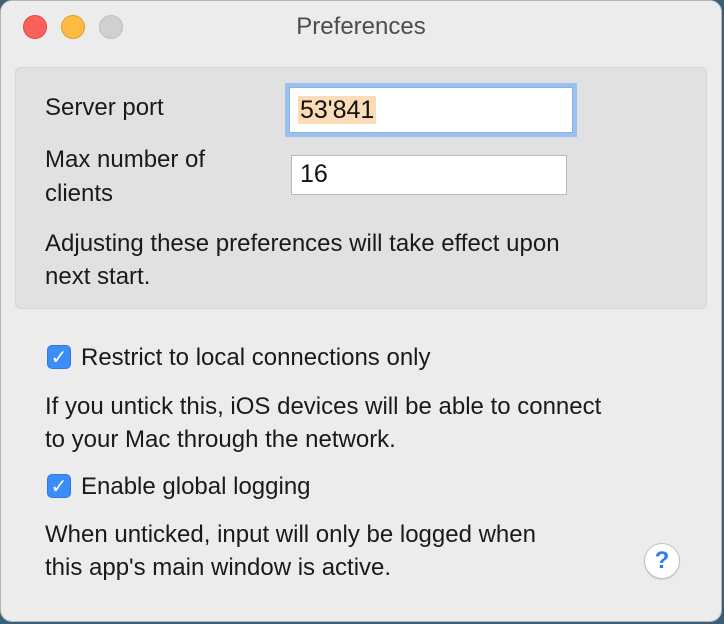 This screenshot has width=724, height=624. I want to click on help-button: ?, so click(662, 561).